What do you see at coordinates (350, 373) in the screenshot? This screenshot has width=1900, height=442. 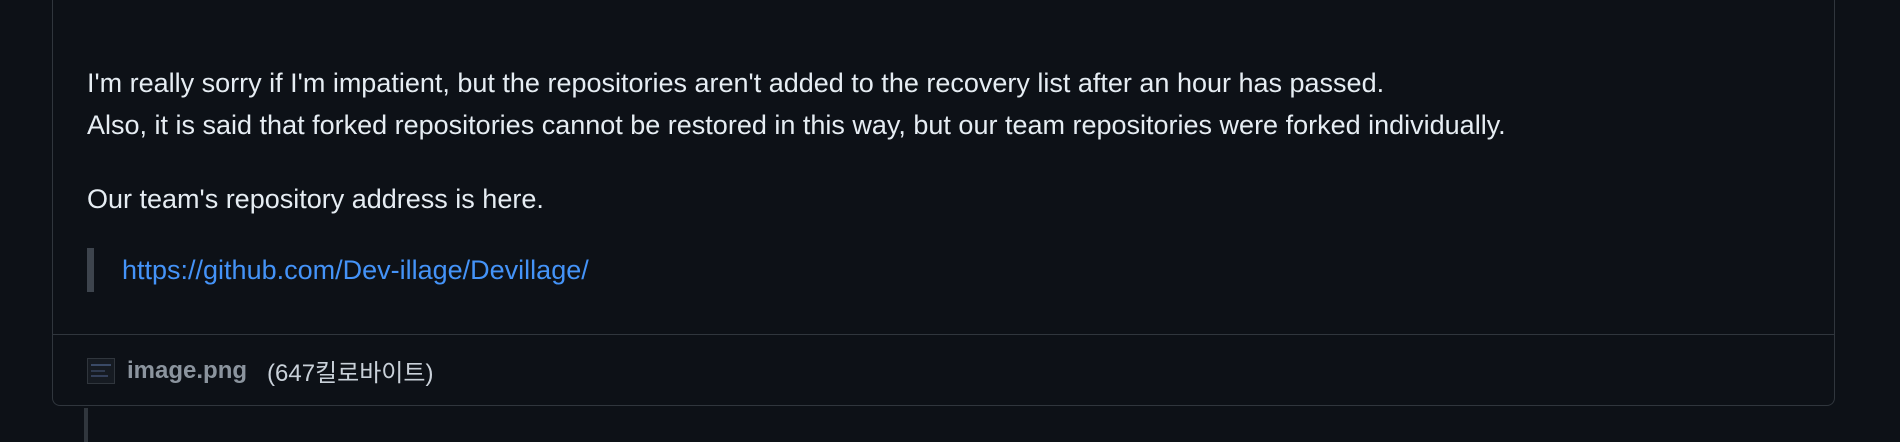 I see `attachment-file-size: (647킬로바이트)` at bounding box center [350, 373].